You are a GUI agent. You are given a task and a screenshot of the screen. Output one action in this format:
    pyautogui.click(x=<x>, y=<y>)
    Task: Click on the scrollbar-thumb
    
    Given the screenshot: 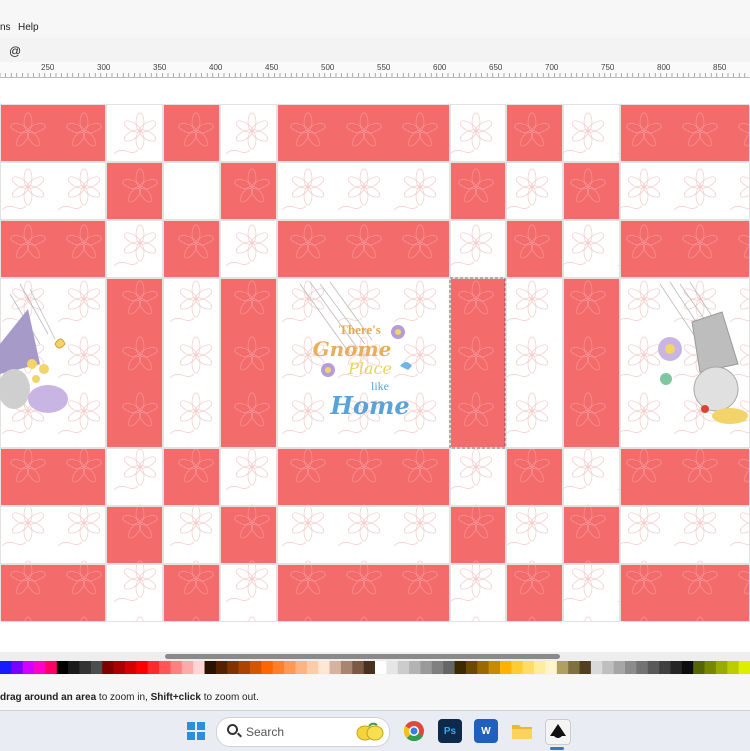 What is the action you would take?
    pyautogui.click(x=362, y=656)
    